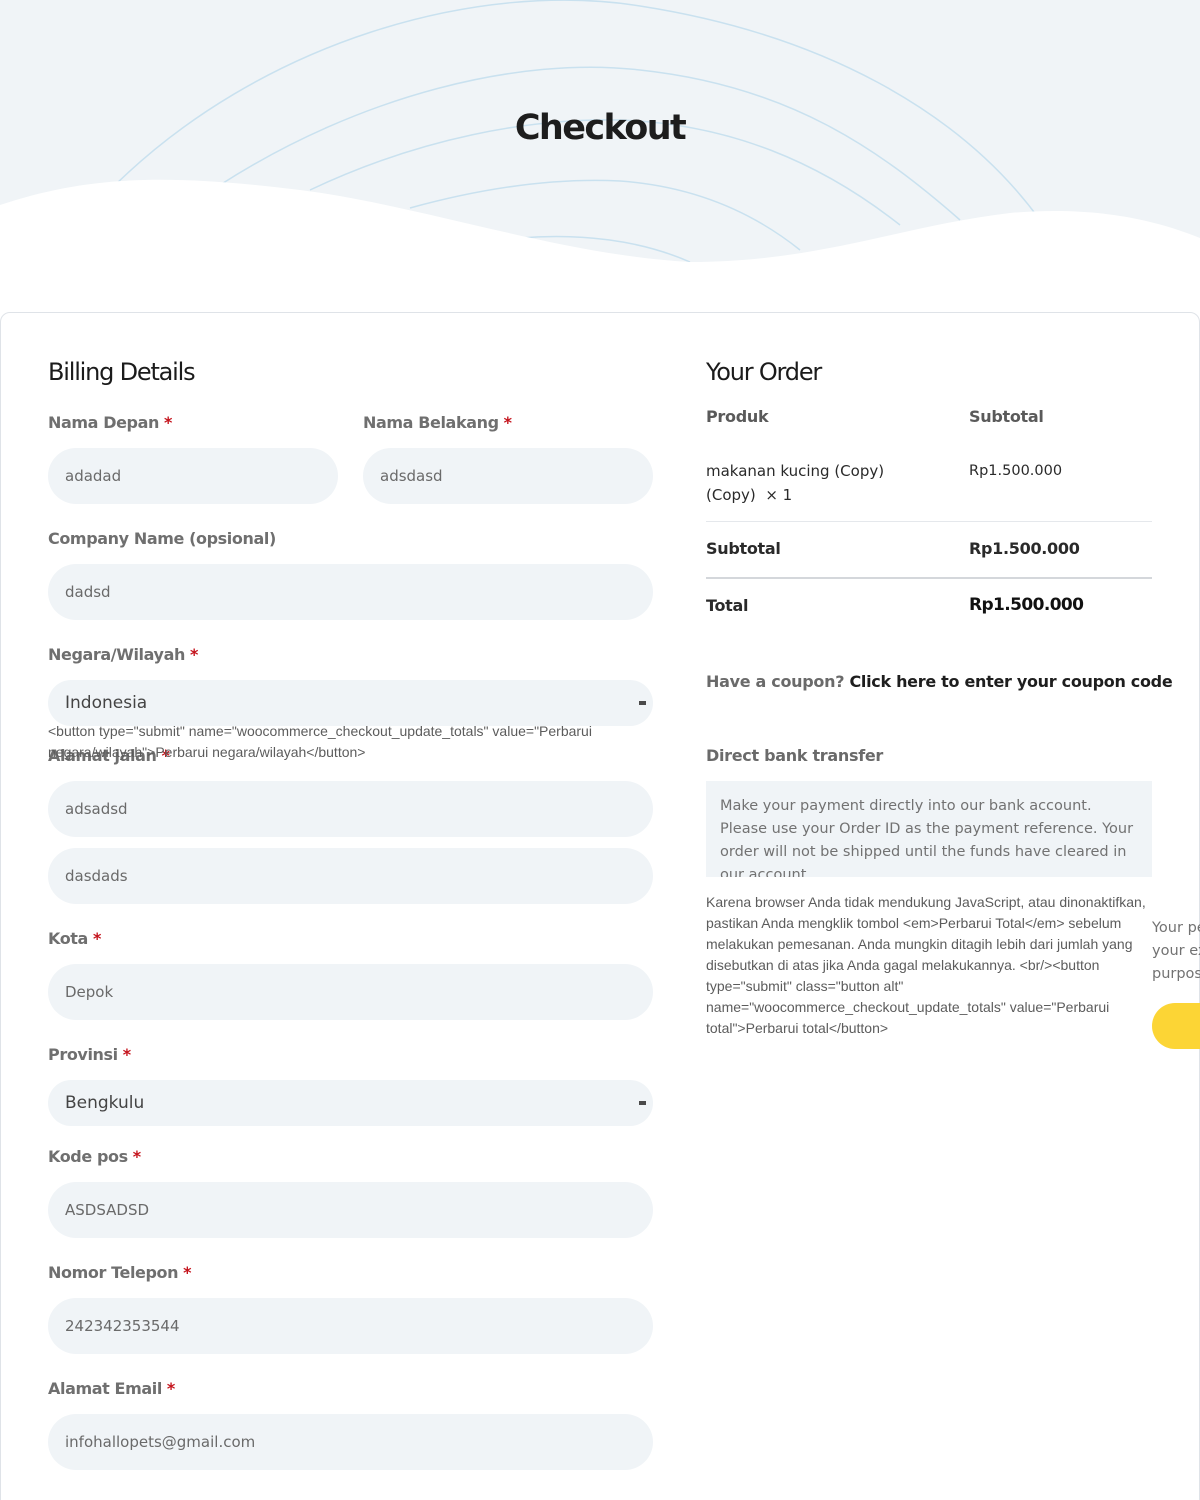  Describe the element at coordinates (350, 809) in the screenshot. I see `street-field: adsadsd` at that location.